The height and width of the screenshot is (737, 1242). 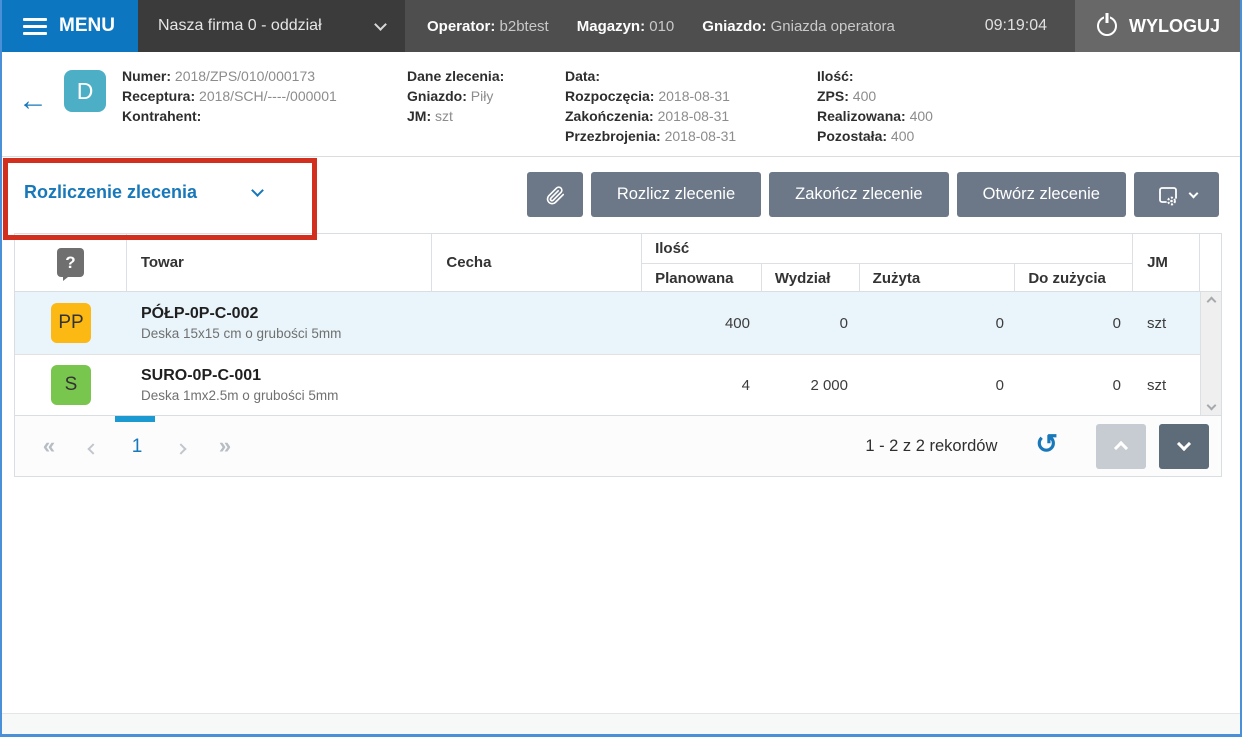 What do you see at coordinates (843, 323) in the screenshot?
I see `wydzial-value: 0` at bounding box center [843, 323].